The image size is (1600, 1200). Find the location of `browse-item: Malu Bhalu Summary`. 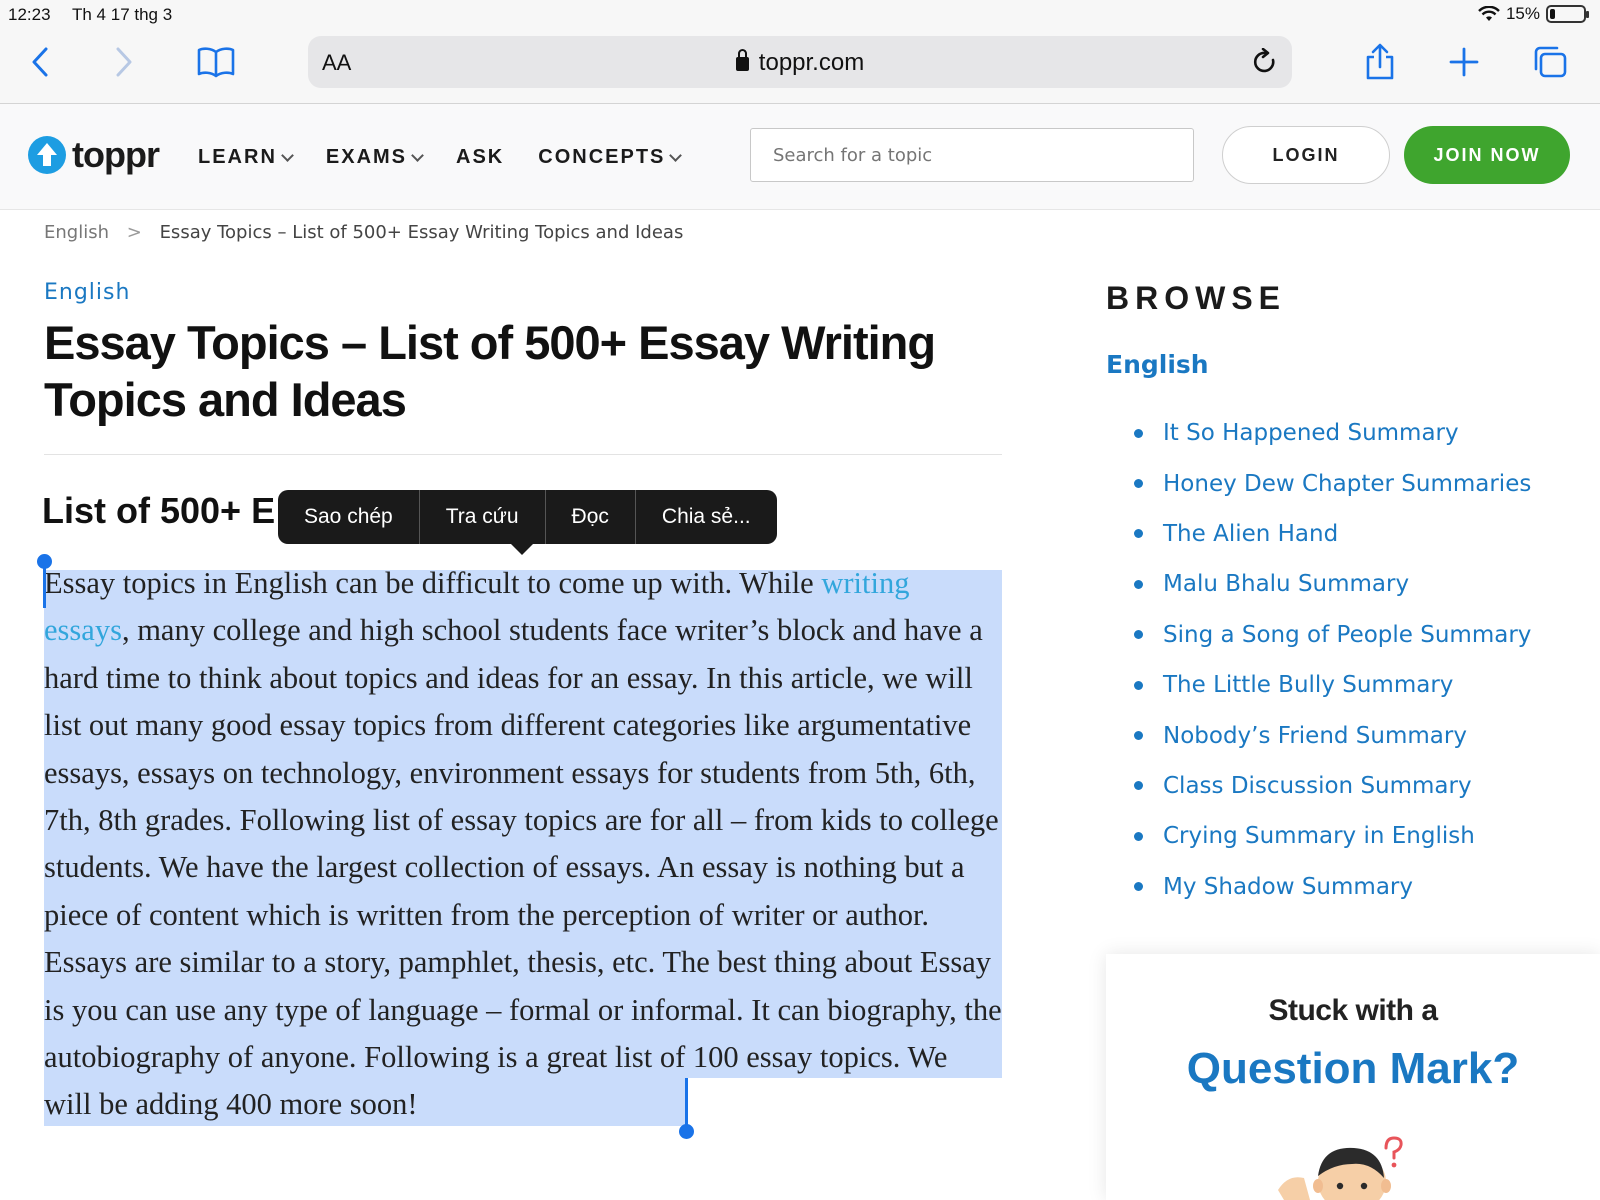

browse-item: Malu Bhalu Summary is located at coordinates (1332, 584).